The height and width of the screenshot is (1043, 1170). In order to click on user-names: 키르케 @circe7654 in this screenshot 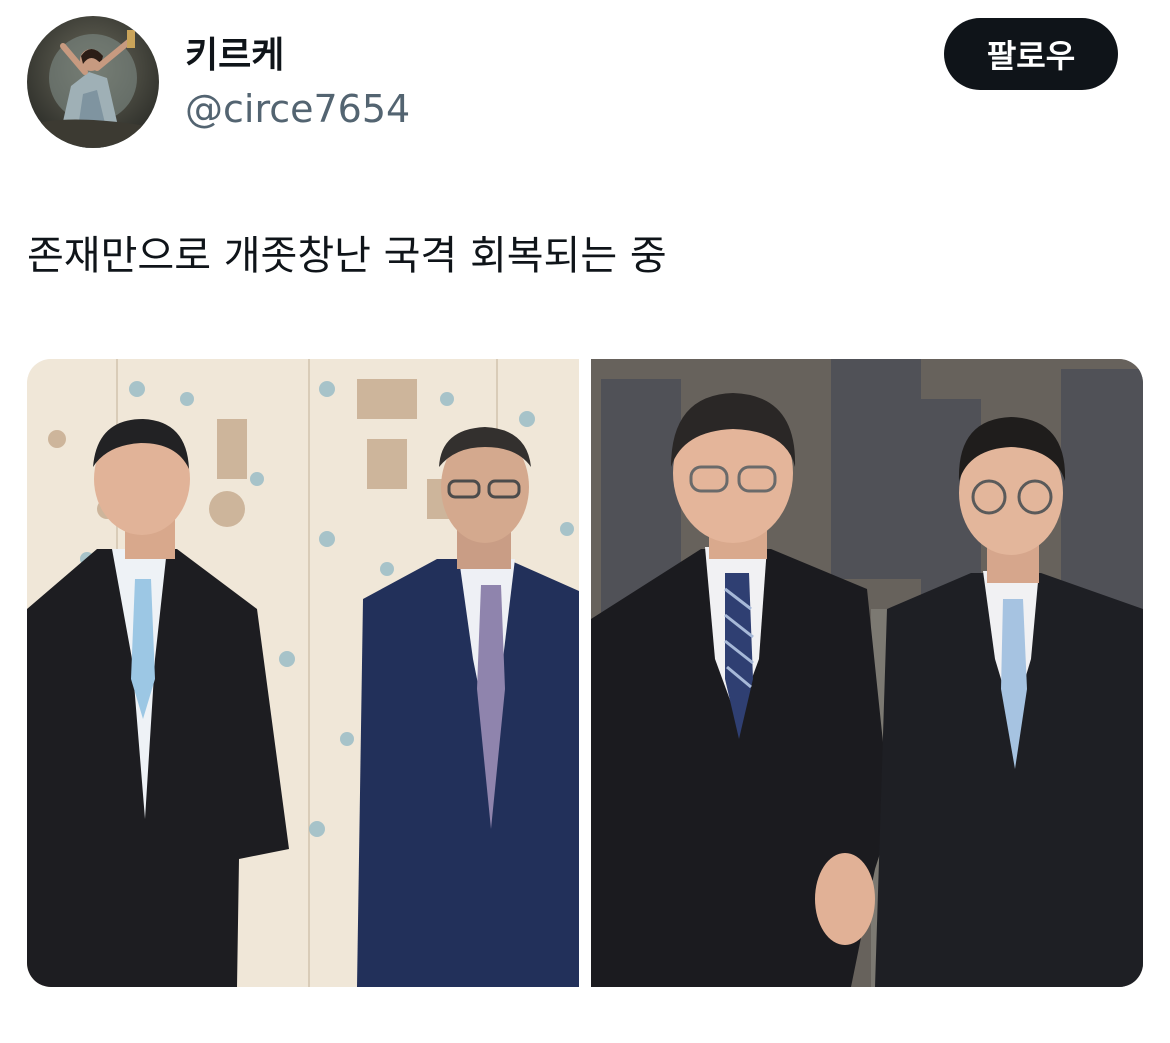, I will do `click(297, 85)`.